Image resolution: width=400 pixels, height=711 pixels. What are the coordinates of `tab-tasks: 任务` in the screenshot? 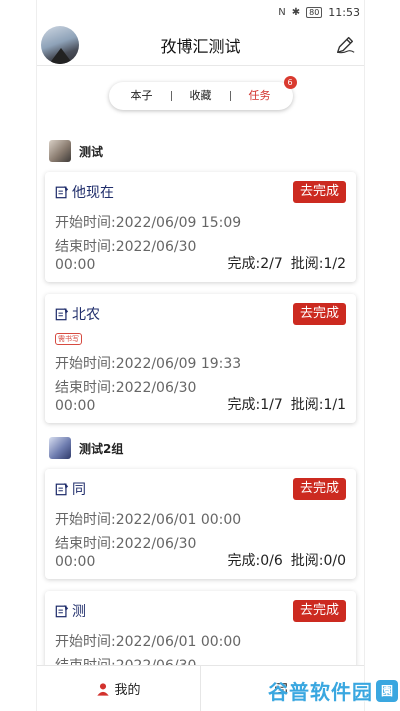 It's located at (260, 96).